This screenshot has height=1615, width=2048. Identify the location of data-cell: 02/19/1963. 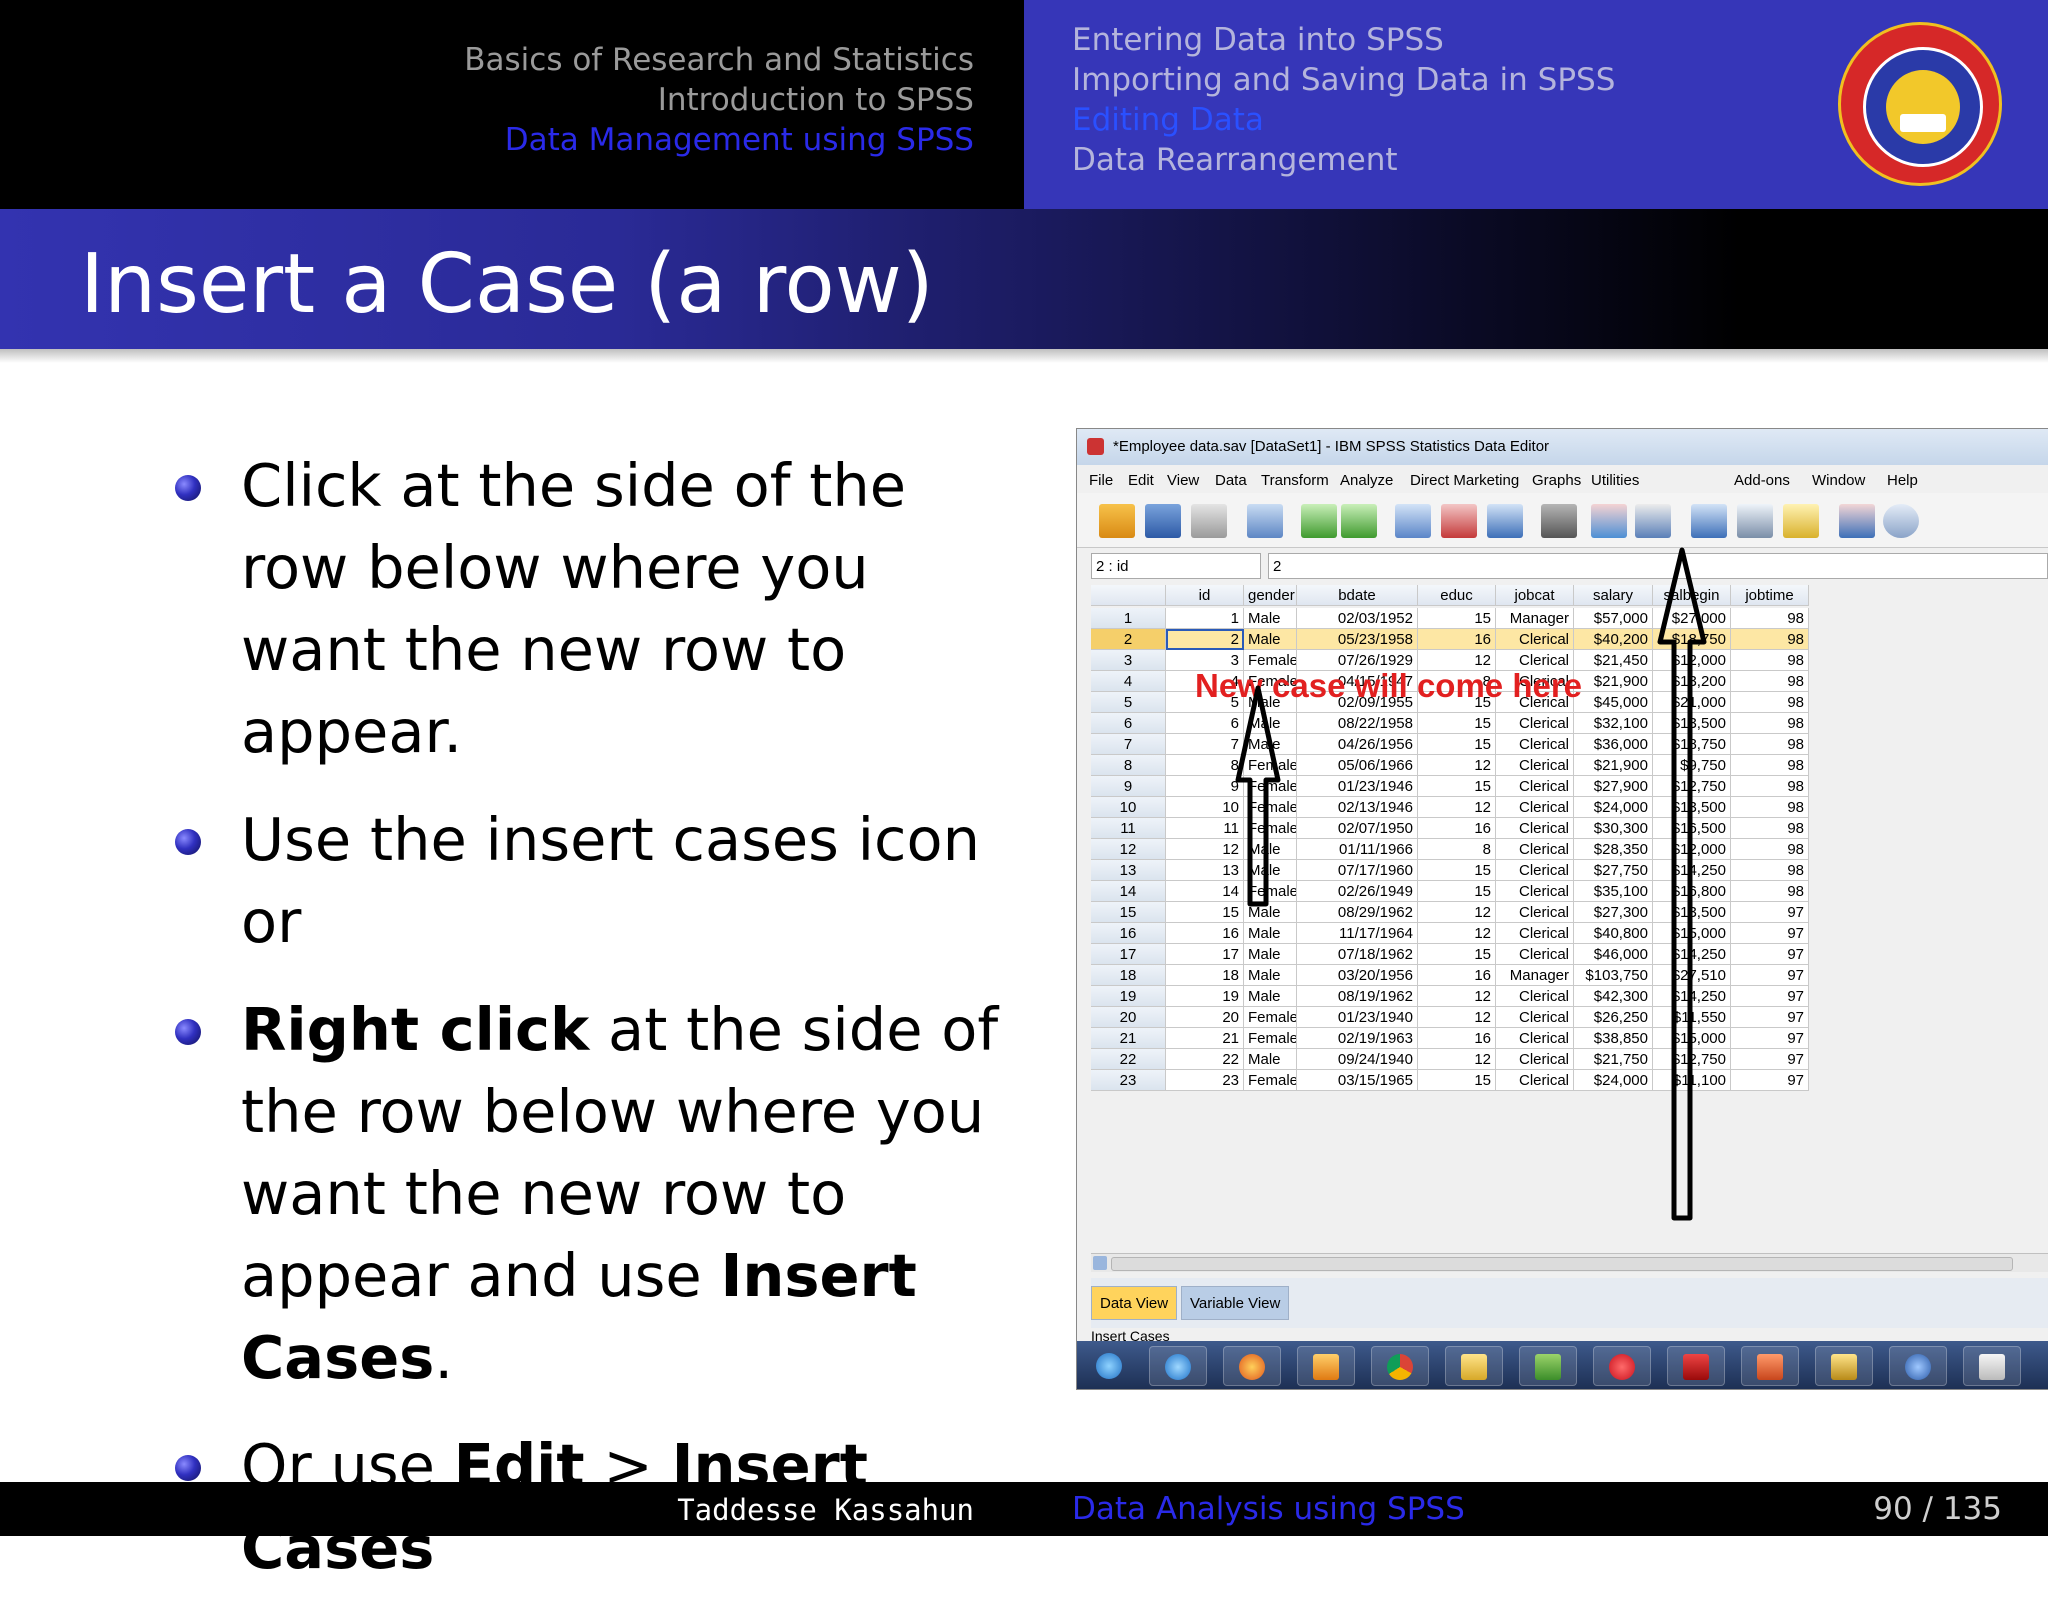
(1357, 1038).